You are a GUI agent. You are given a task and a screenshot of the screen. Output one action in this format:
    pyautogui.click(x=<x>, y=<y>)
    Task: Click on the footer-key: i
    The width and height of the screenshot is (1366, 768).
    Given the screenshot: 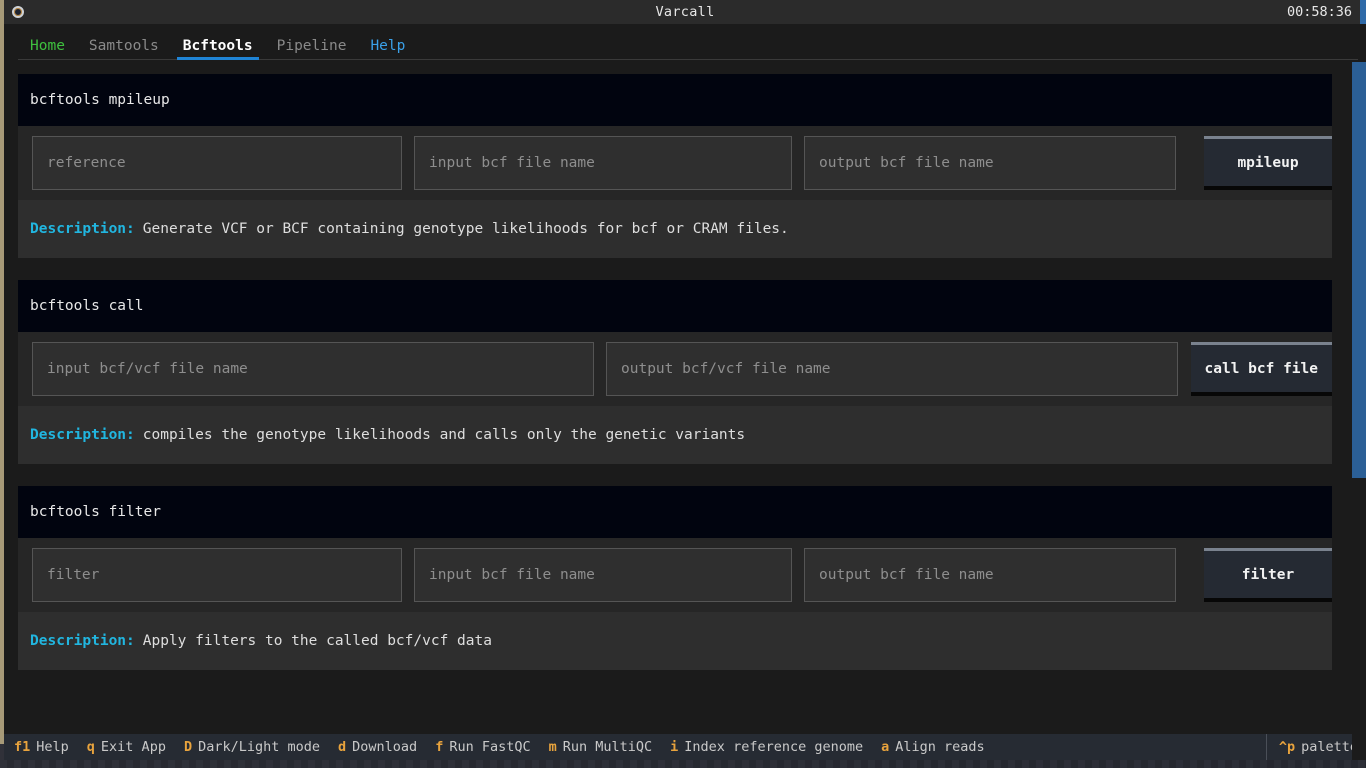 What is the action you would take?
    pyautogui.click(x=674, y=747)
    